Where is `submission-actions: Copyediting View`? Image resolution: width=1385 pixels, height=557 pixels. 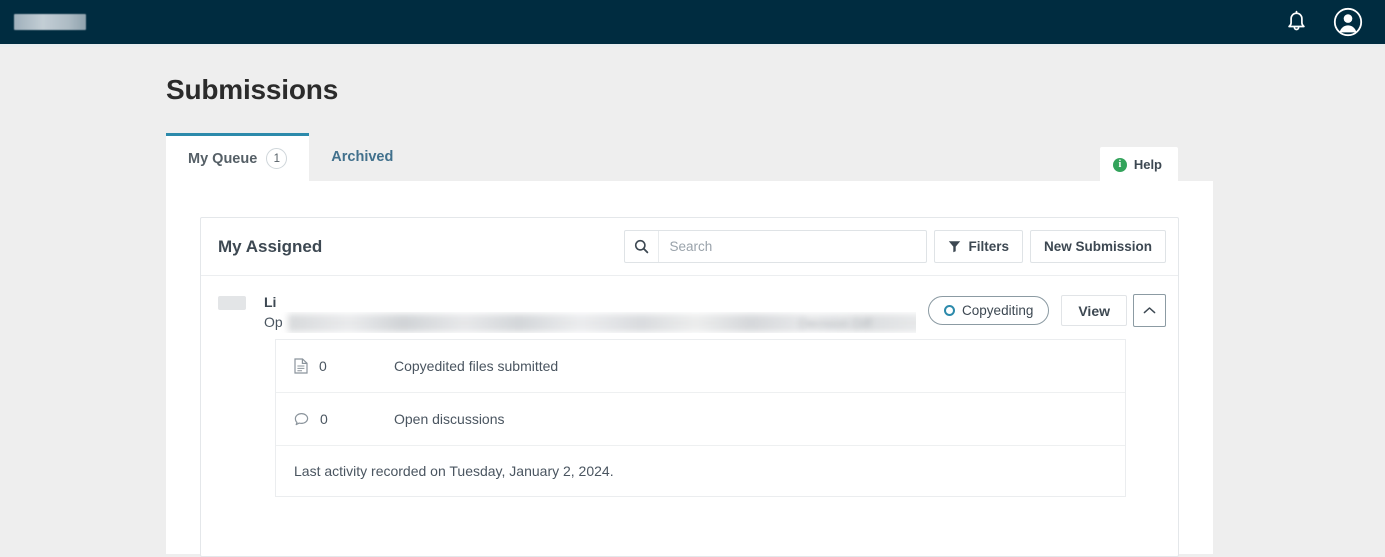
submission-actions: Copyediting View is located at coordinates (1047, 310).